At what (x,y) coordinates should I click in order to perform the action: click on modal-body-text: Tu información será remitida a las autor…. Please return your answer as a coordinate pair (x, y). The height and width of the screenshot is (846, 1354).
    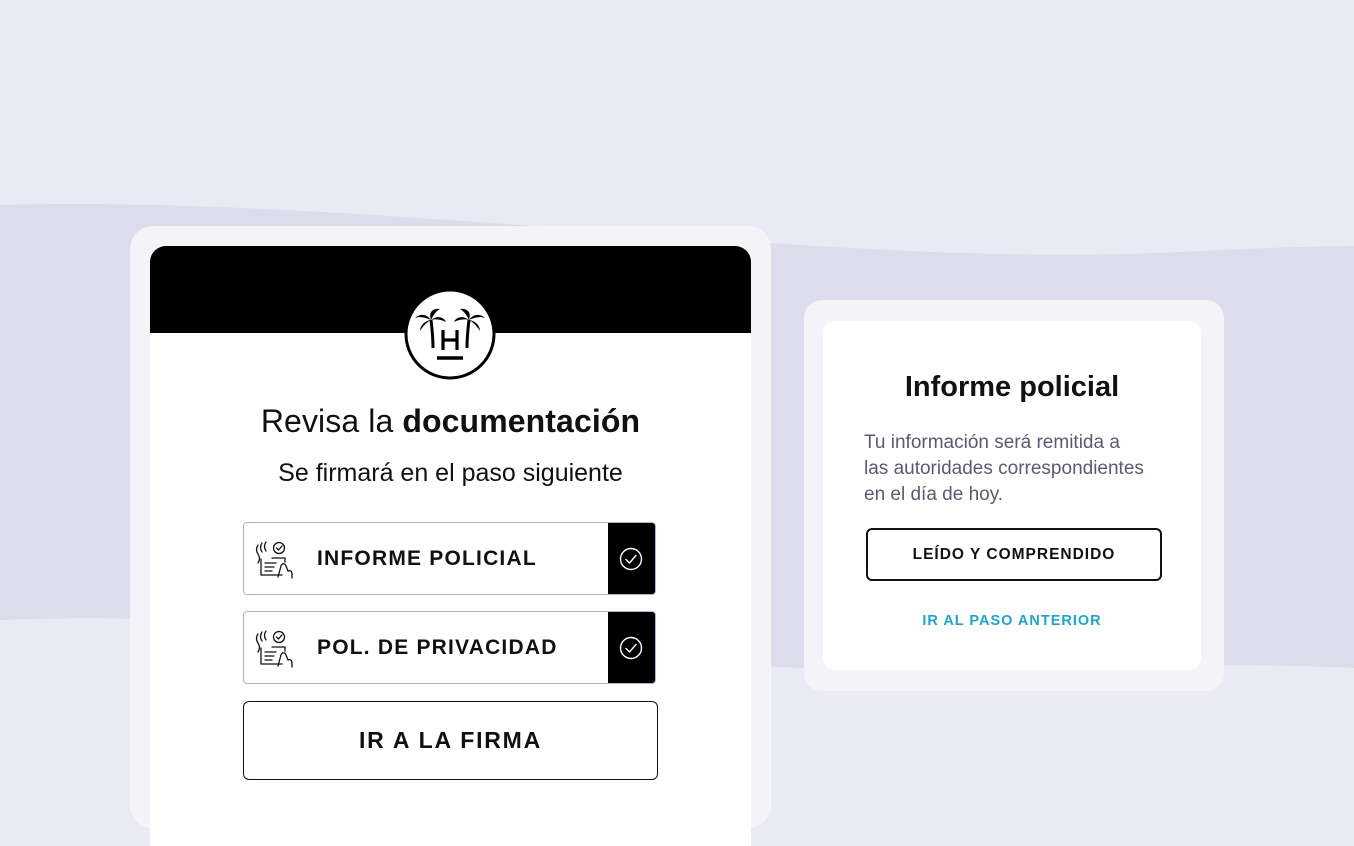
    Looking at the image, I should click on (1019, 469).